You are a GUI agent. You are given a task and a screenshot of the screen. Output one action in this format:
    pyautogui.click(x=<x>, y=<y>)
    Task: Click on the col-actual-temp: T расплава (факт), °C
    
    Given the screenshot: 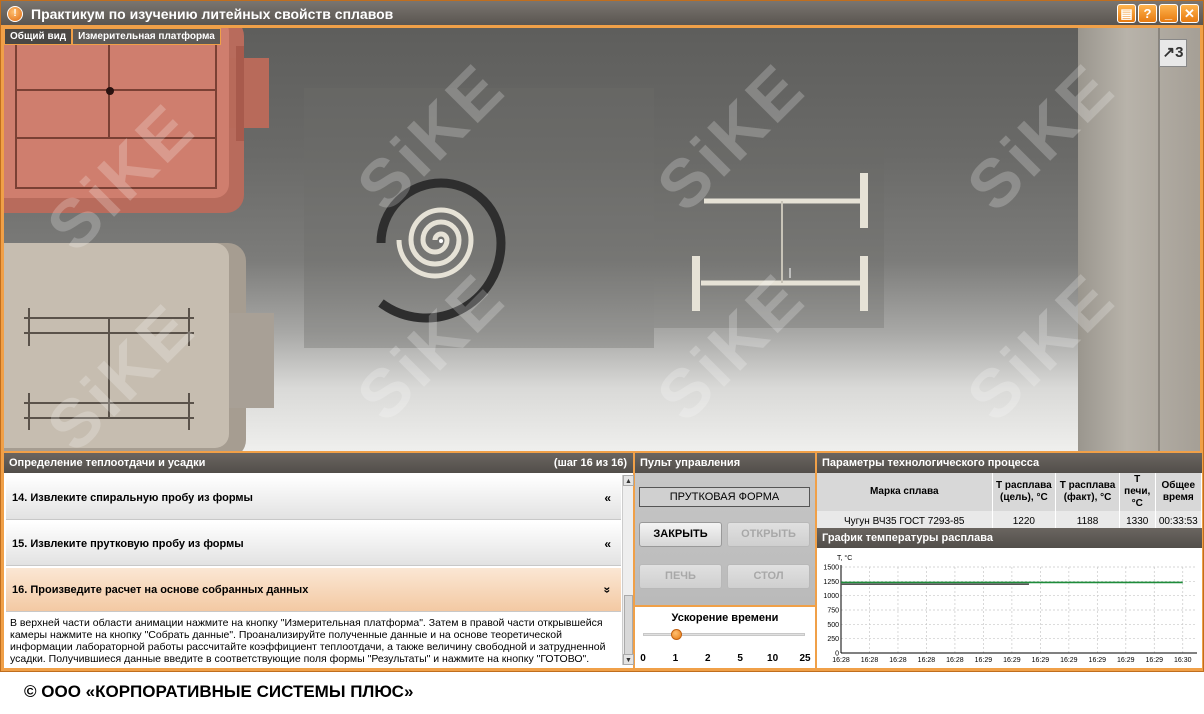 What is the action you would take?
    pyautogui.click(x=1087, y=492)
    